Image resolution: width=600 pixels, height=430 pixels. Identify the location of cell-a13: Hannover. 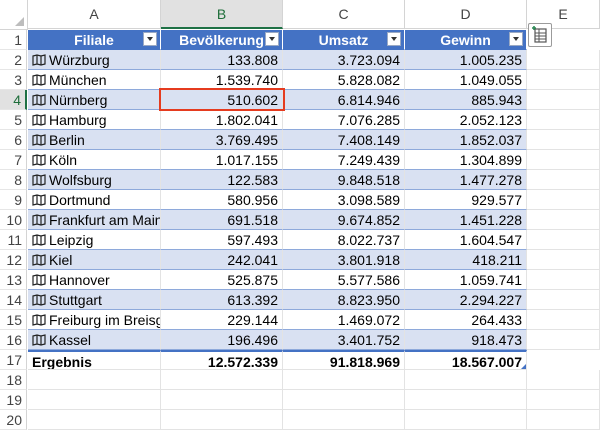
(94, 280).